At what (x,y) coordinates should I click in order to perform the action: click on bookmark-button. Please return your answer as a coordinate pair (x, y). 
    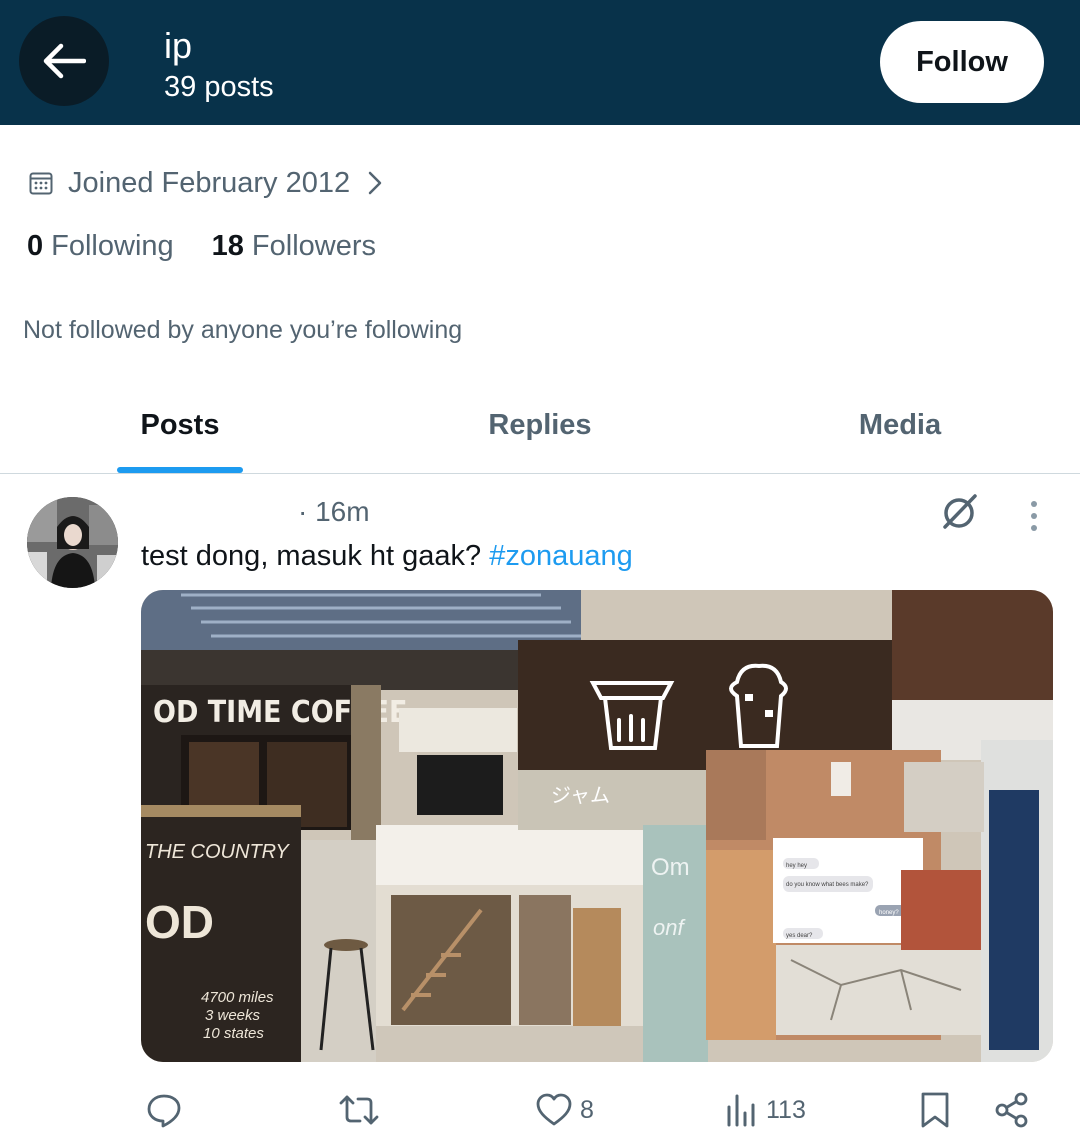
    Looking at the image, I should click on (935, 1110).